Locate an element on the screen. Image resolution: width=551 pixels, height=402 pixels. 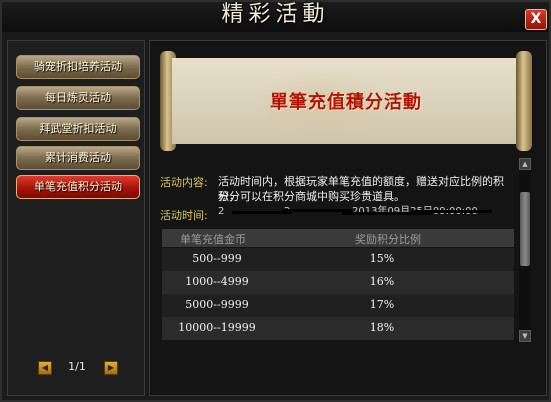
menu-item-martial-discount: 拜武堂折扣活动 is located at coordinates (78, 129).